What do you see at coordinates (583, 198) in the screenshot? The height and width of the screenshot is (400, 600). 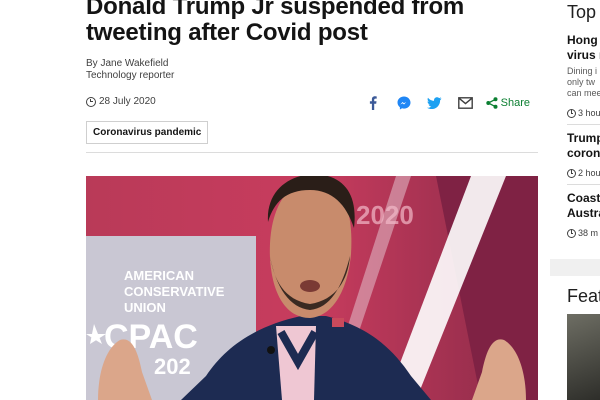 I see `story-3-title-line-1: Coasta` at bounding box center [583, 198].